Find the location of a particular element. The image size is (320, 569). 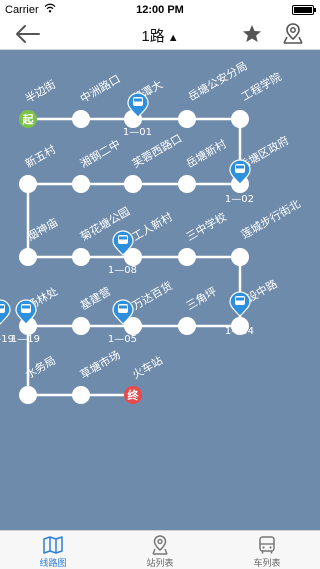

bus-label: 1—05 is located at coordinates (122, 339).